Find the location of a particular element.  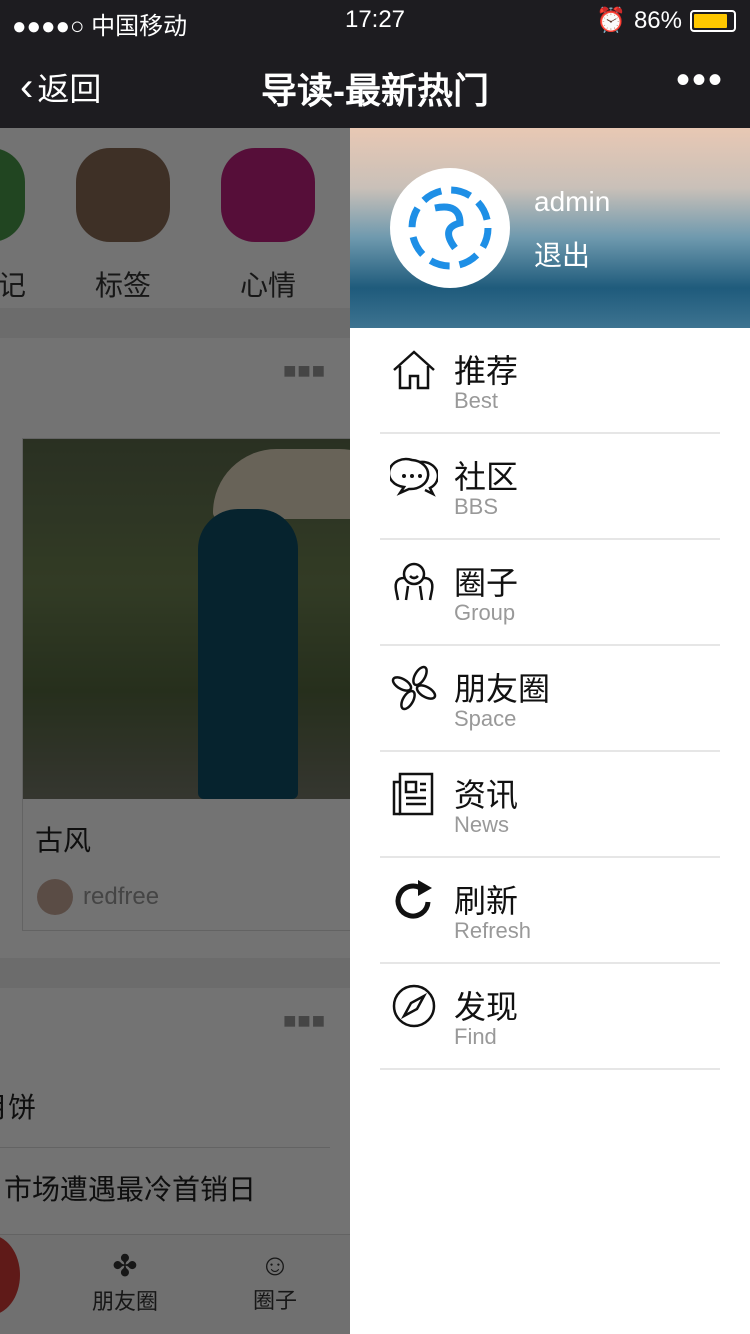

photo is located at coordinates (186, 619).